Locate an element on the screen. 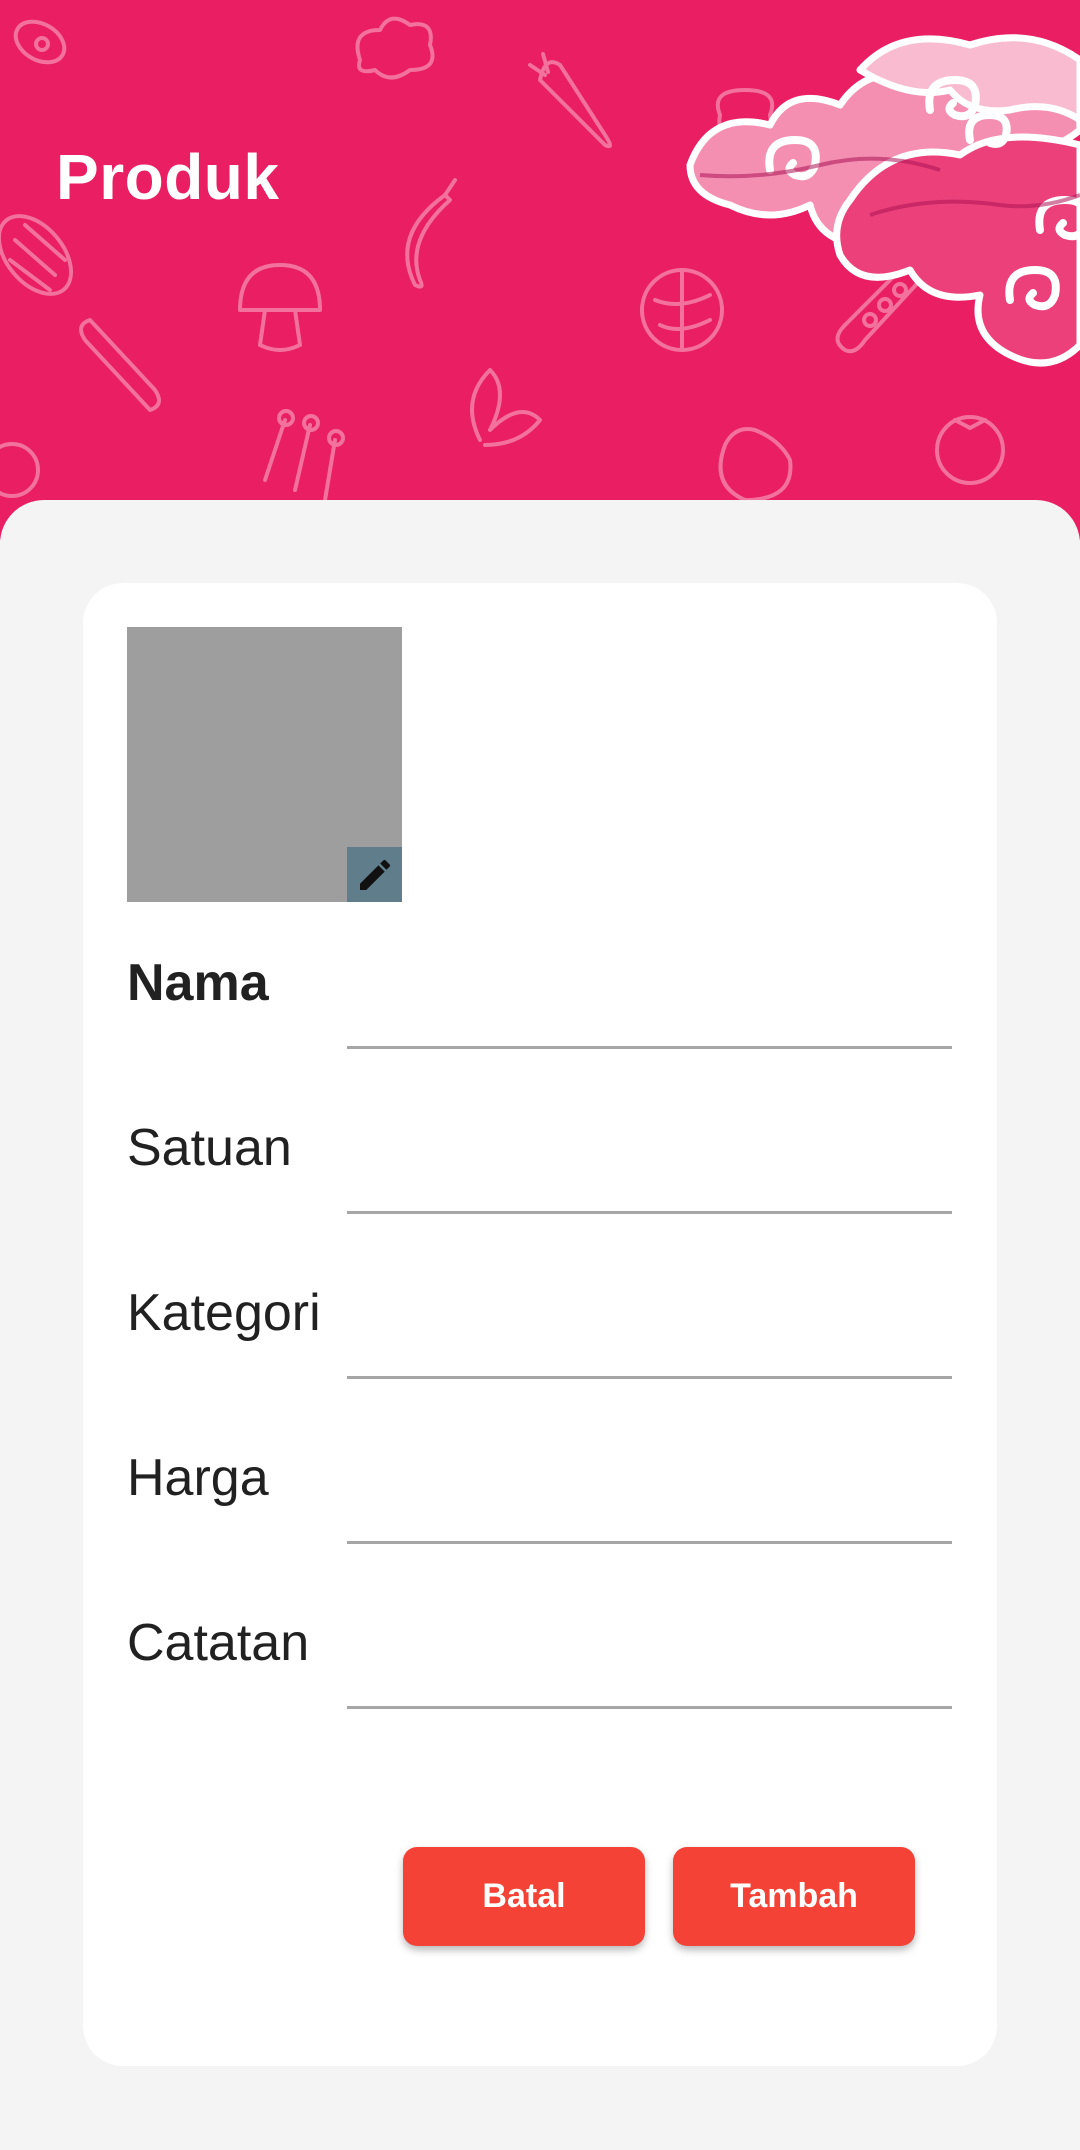  field-label-kategori: Kategori is located at coordinates (224, 1313).